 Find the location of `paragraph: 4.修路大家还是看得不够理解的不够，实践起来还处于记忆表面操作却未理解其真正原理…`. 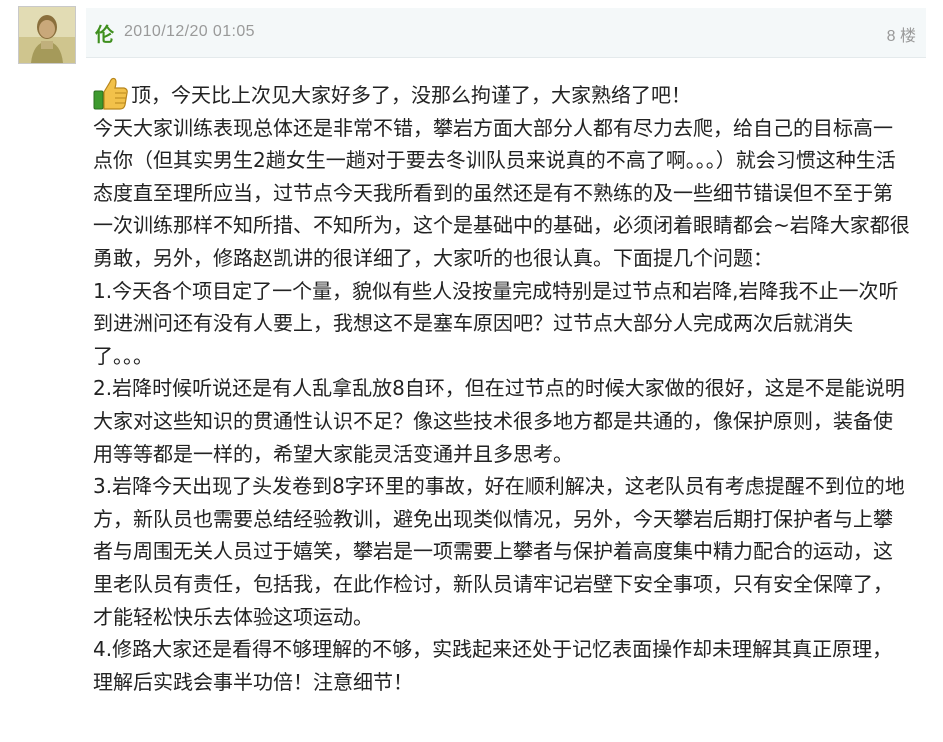

paragraph: 4.修路大家还是看得不够理解的不够，实践起来还处于记忆表面操作却未理解其真正原理… is located at coordinates (493, 665).